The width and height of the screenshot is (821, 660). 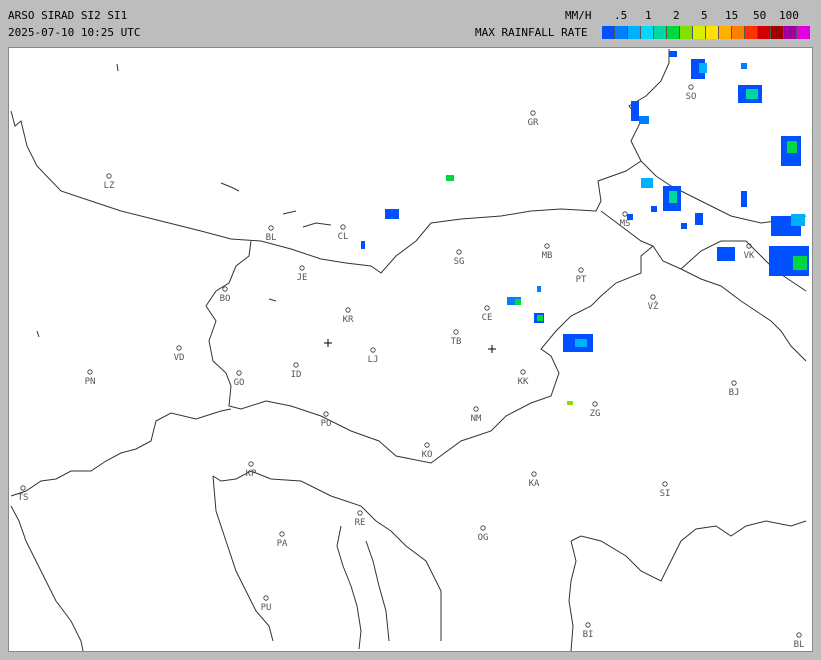 What do you see at coordinates (789, 15) in the screenshot?
I see `legend-tick: 100` at bounding box center [789, 15].